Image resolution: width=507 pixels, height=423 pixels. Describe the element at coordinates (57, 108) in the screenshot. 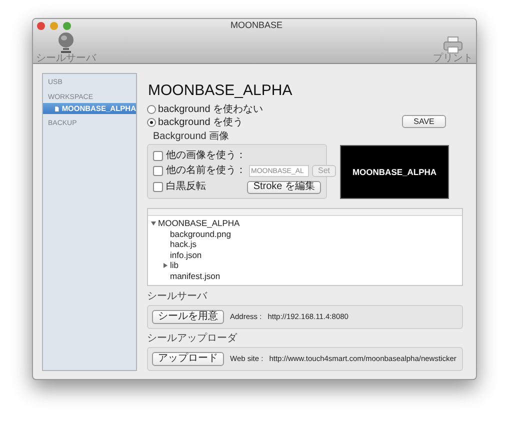

I see `document-icon` at that location.